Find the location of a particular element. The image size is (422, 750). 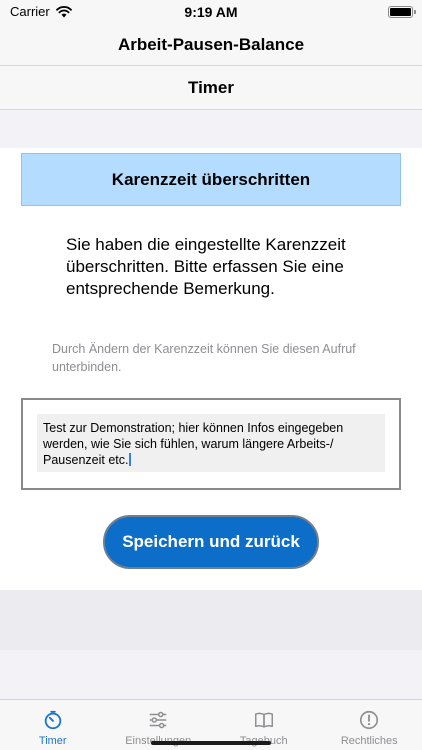

save-button-label: Speichern und zurück is located at coordinates (211, 541).